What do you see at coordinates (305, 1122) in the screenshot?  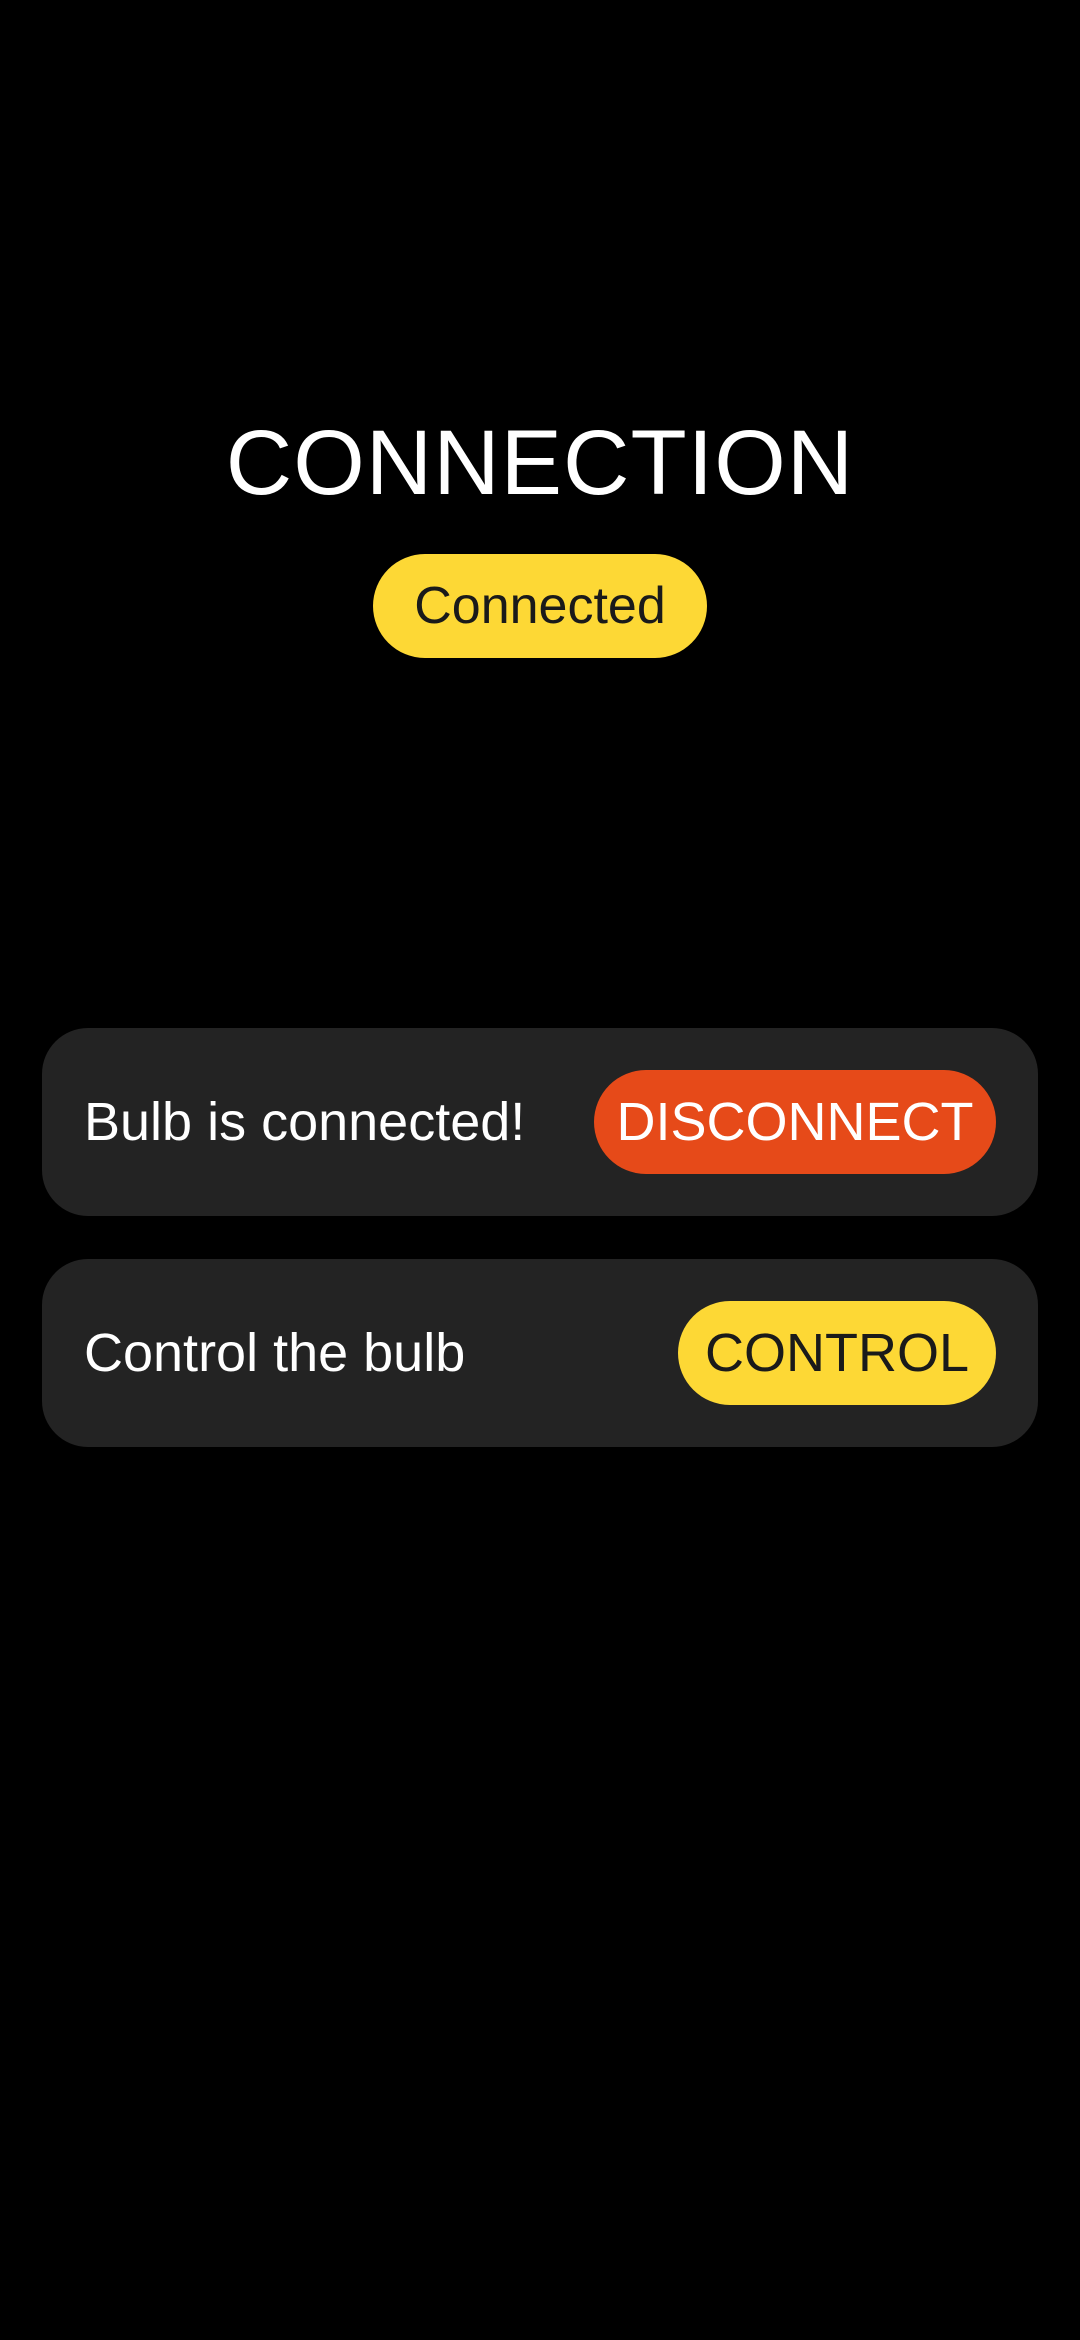 I see `connection-status-label: Bulb is connected!` at bounding box center [305, 1122].